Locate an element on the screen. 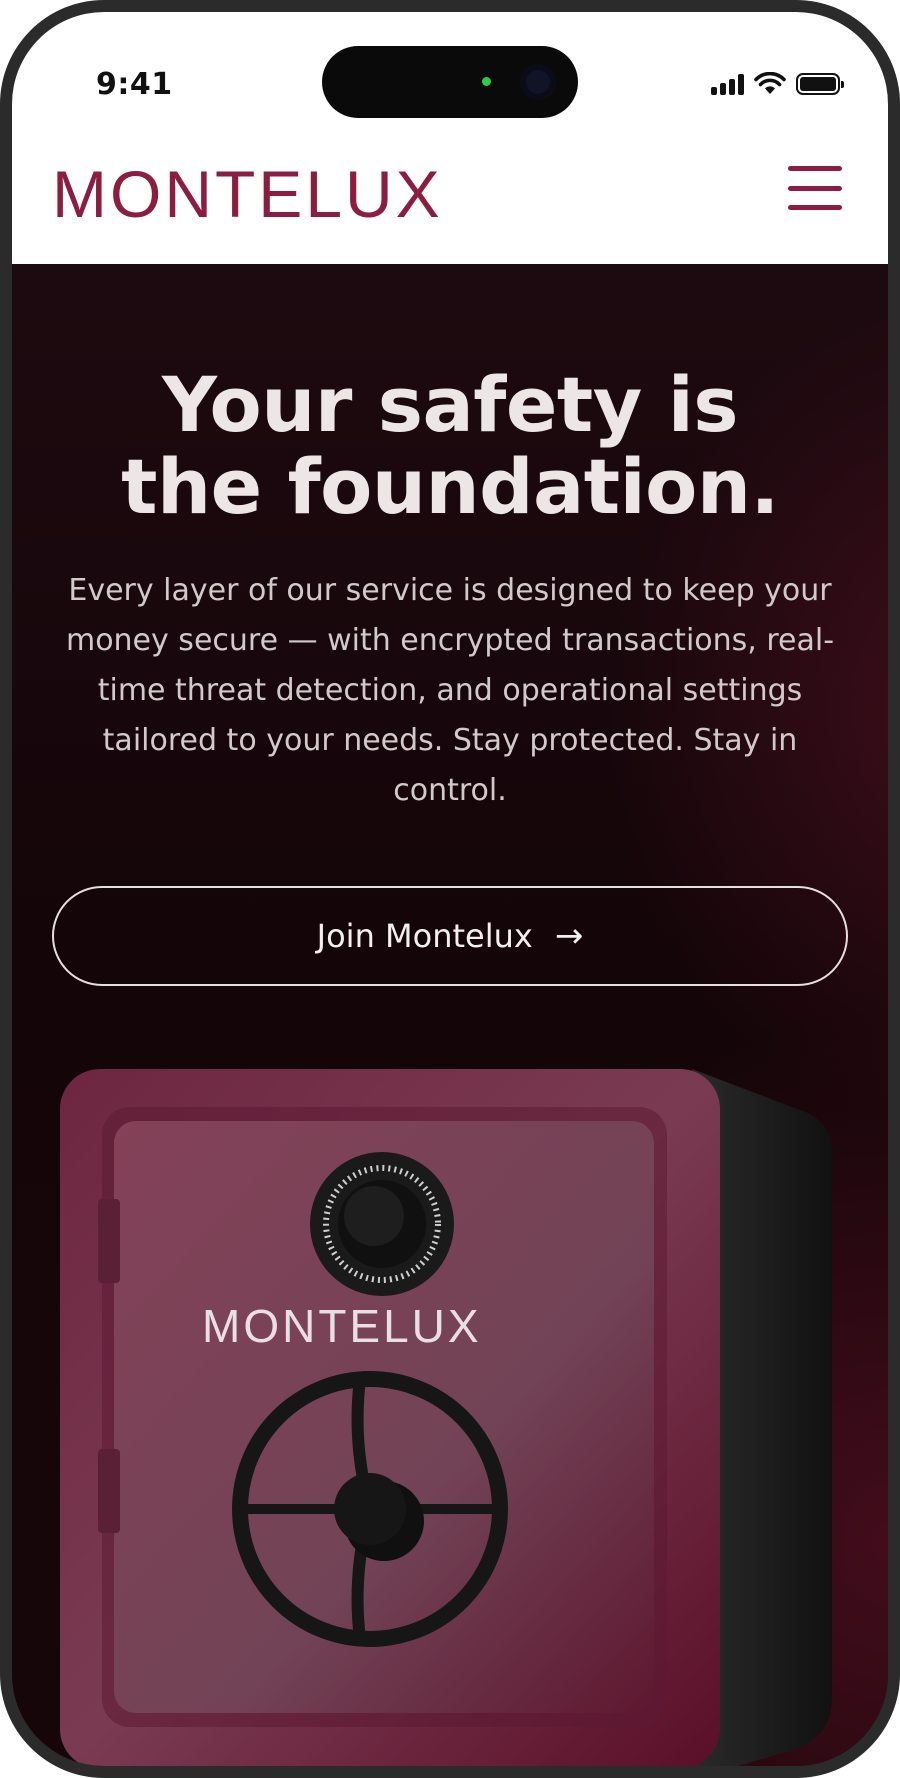 This screenshot has width=900, height=1778. join-button: Join Montelux → is located at coordinates (450, 936).